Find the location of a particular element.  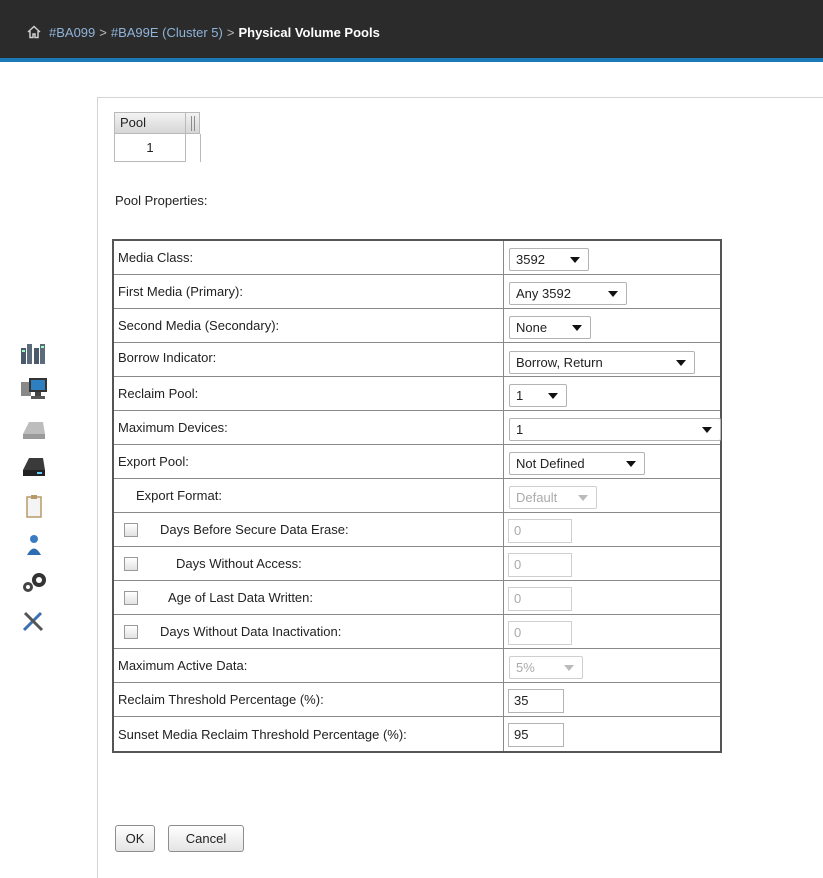

select-value: Default is located at coordinates (537, 497).